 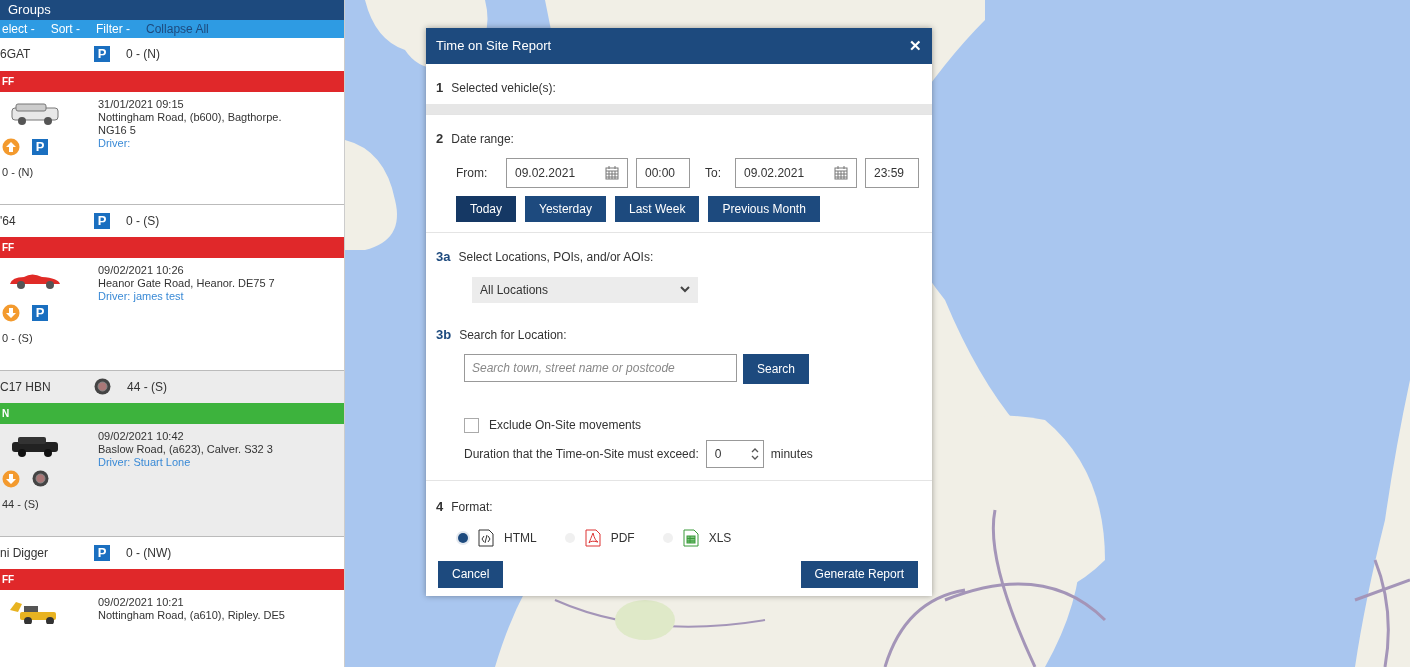 What do you see at coordinates (443, 257) in the screenshot?
I see `step-number: 3a` at bounding box center [443, 257].